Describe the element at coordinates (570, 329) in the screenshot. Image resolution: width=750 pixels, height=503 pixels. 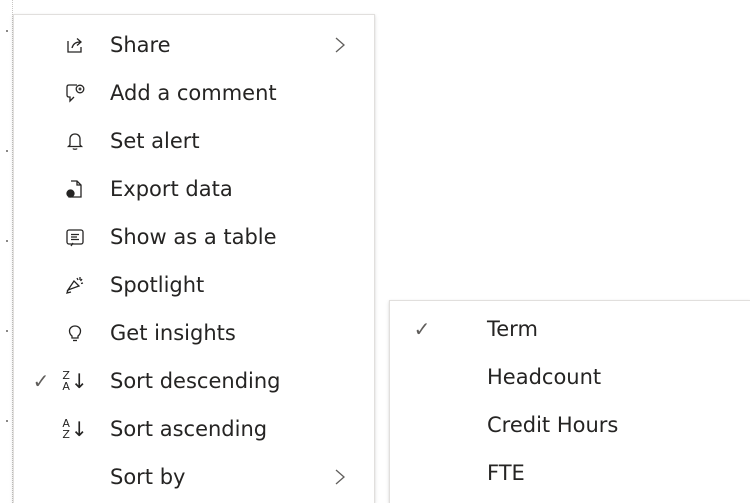
I see `submenu-item-term: ✓ Term` at that location.